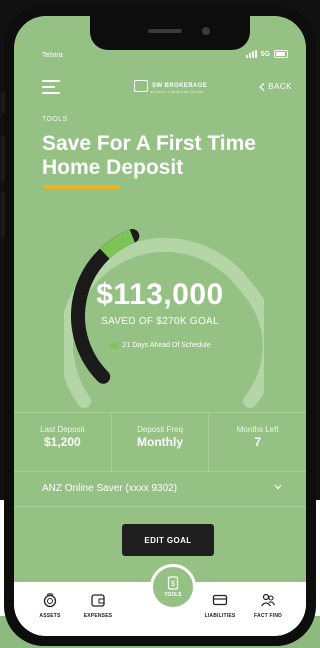 The width and height of the screenshot is (320, 648). I want to click on stat-label: Deposit Freq, so click(160, 429).